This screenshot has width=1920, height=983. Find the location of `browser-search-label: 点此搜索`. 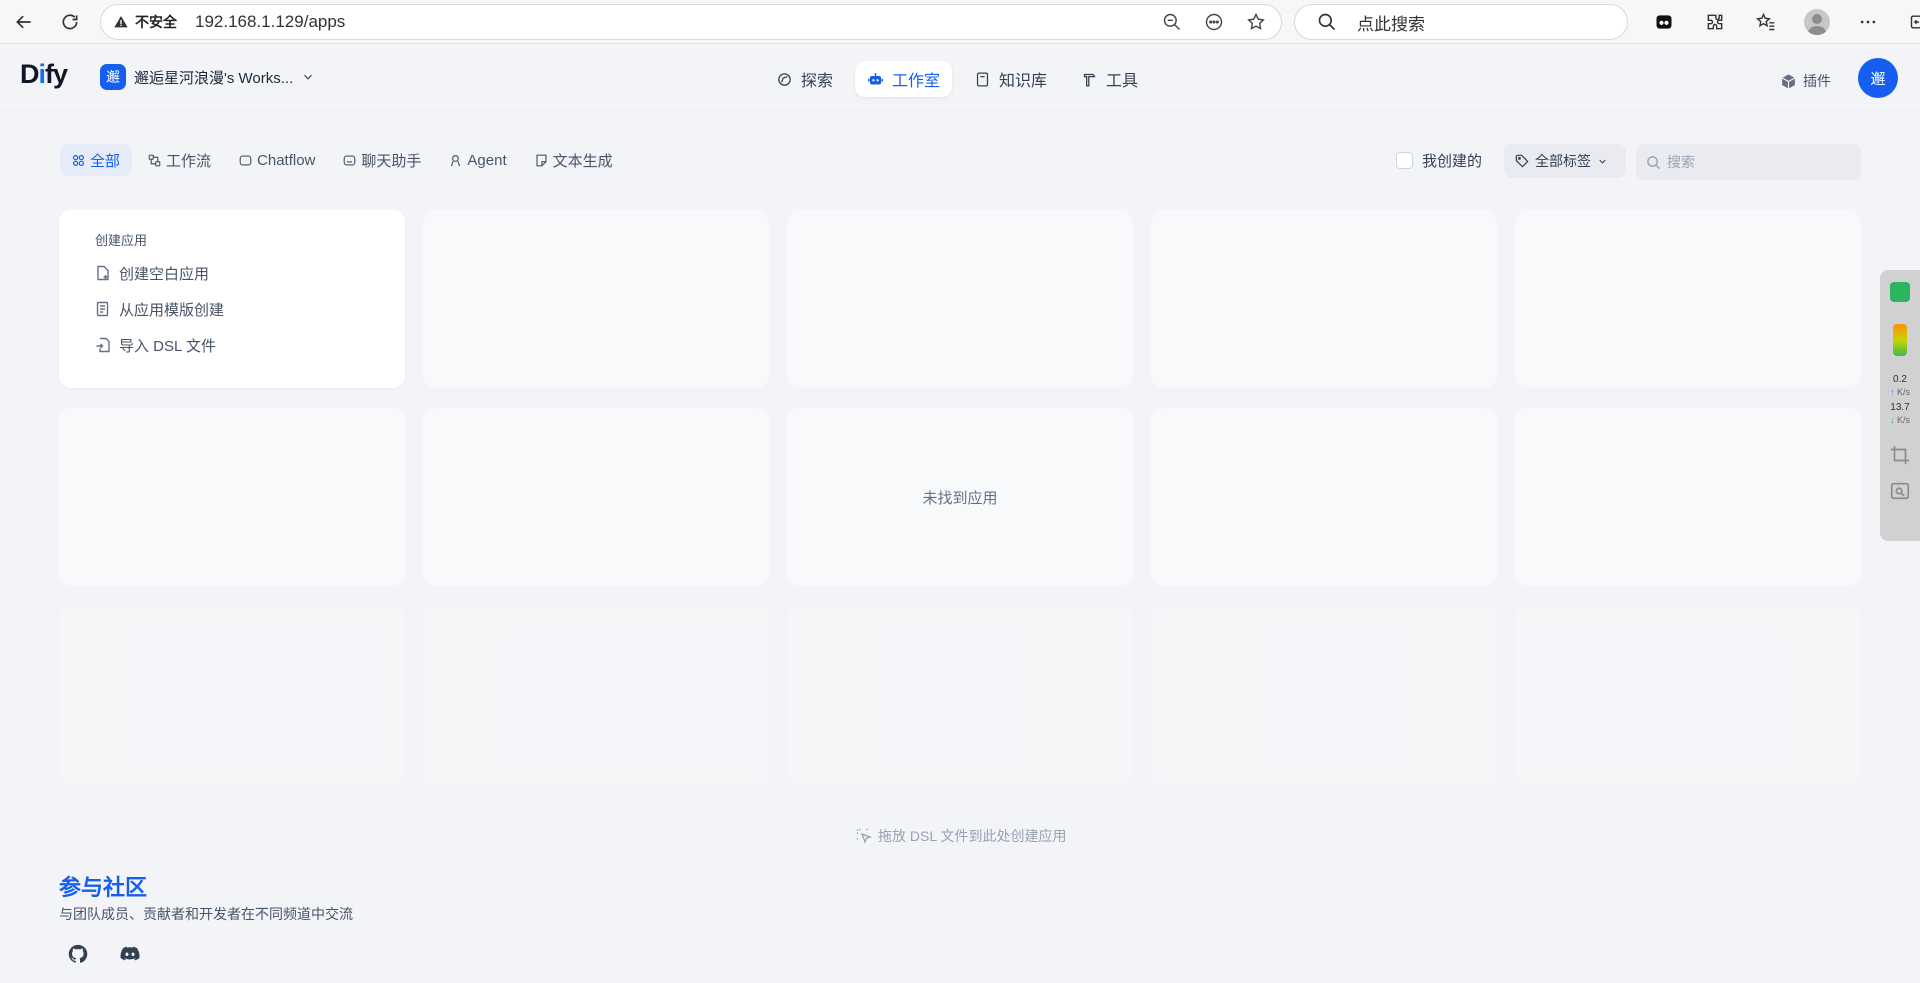

browser-search-label: 点此搜索 is located at coordinates (1391, 24).